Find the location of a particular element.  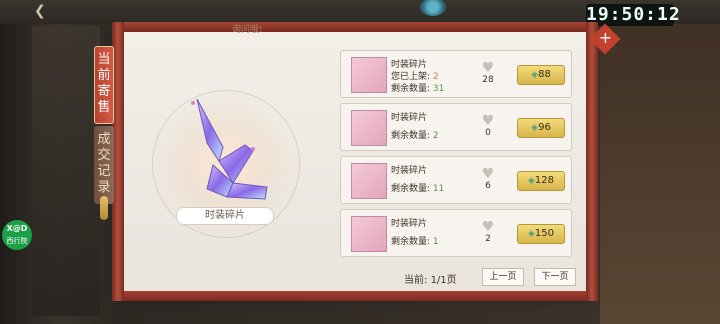

tab-label: 成交记录 is located at coordinates (104, 163).